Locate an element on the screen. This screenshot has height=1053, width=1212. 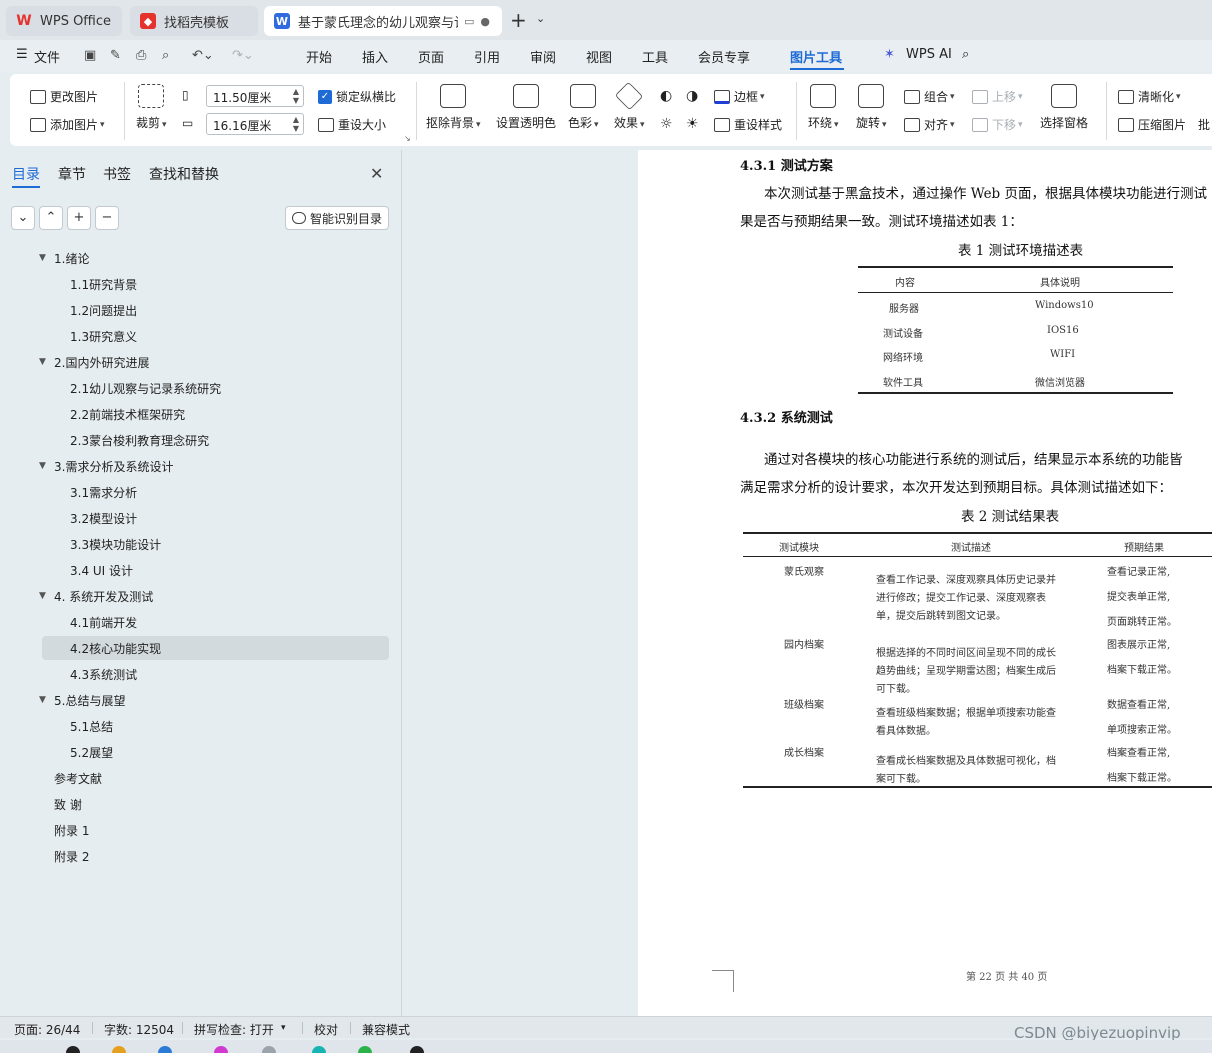
brightness-up-icon: ☼ is located at coordinates (666, 124).